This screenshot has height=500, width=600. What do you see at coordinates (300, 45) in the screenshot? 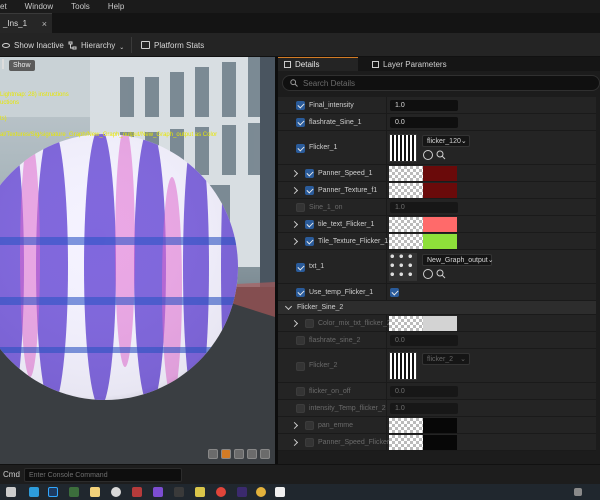
I see `toolbar: Show Inactive Hierarchy ⌄ Platform Stats` at bounding box center [300, 45].